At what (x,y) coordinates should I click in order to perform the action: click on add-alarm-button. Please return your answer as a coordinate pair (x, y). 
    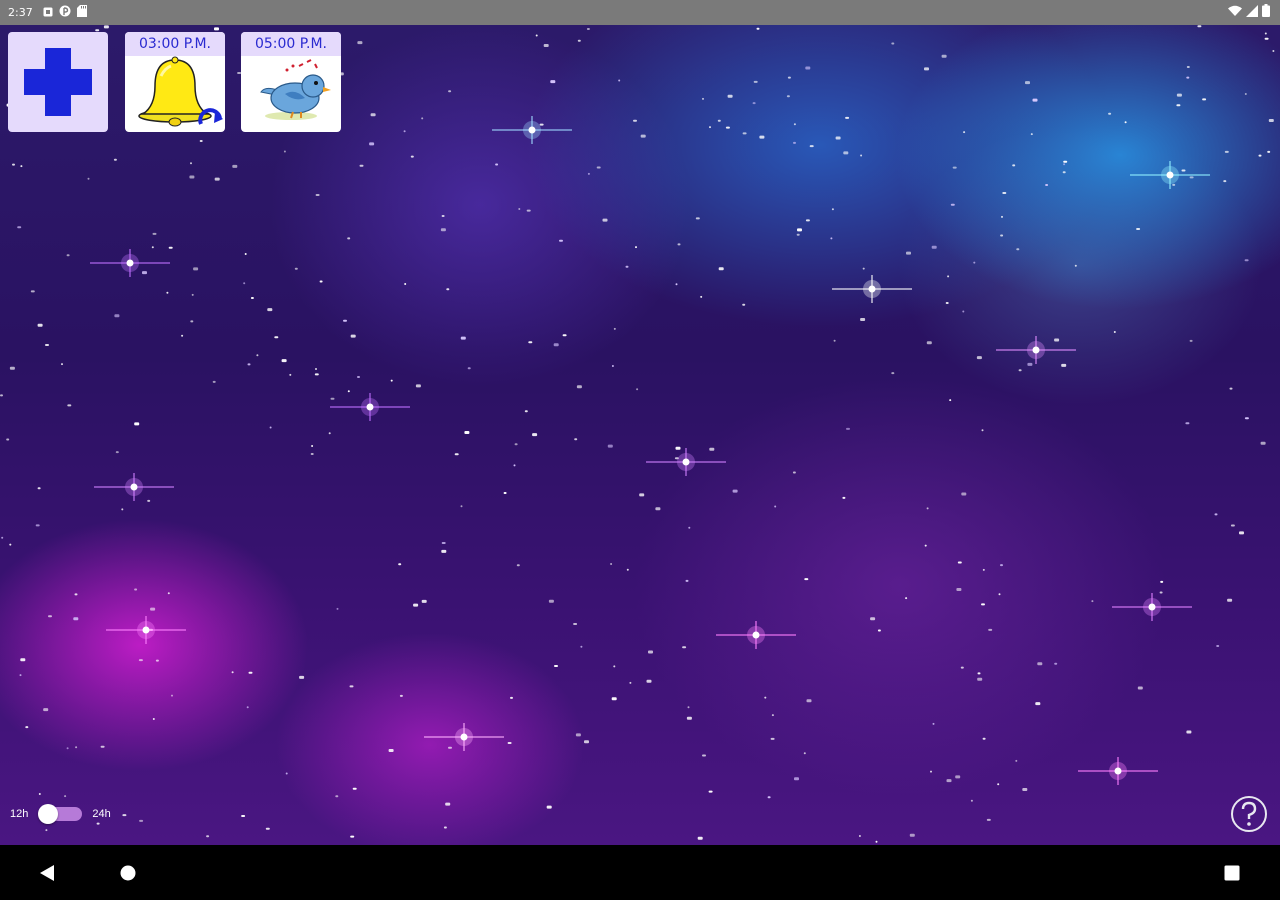
    Looking at the image, I should click on (58, 82).